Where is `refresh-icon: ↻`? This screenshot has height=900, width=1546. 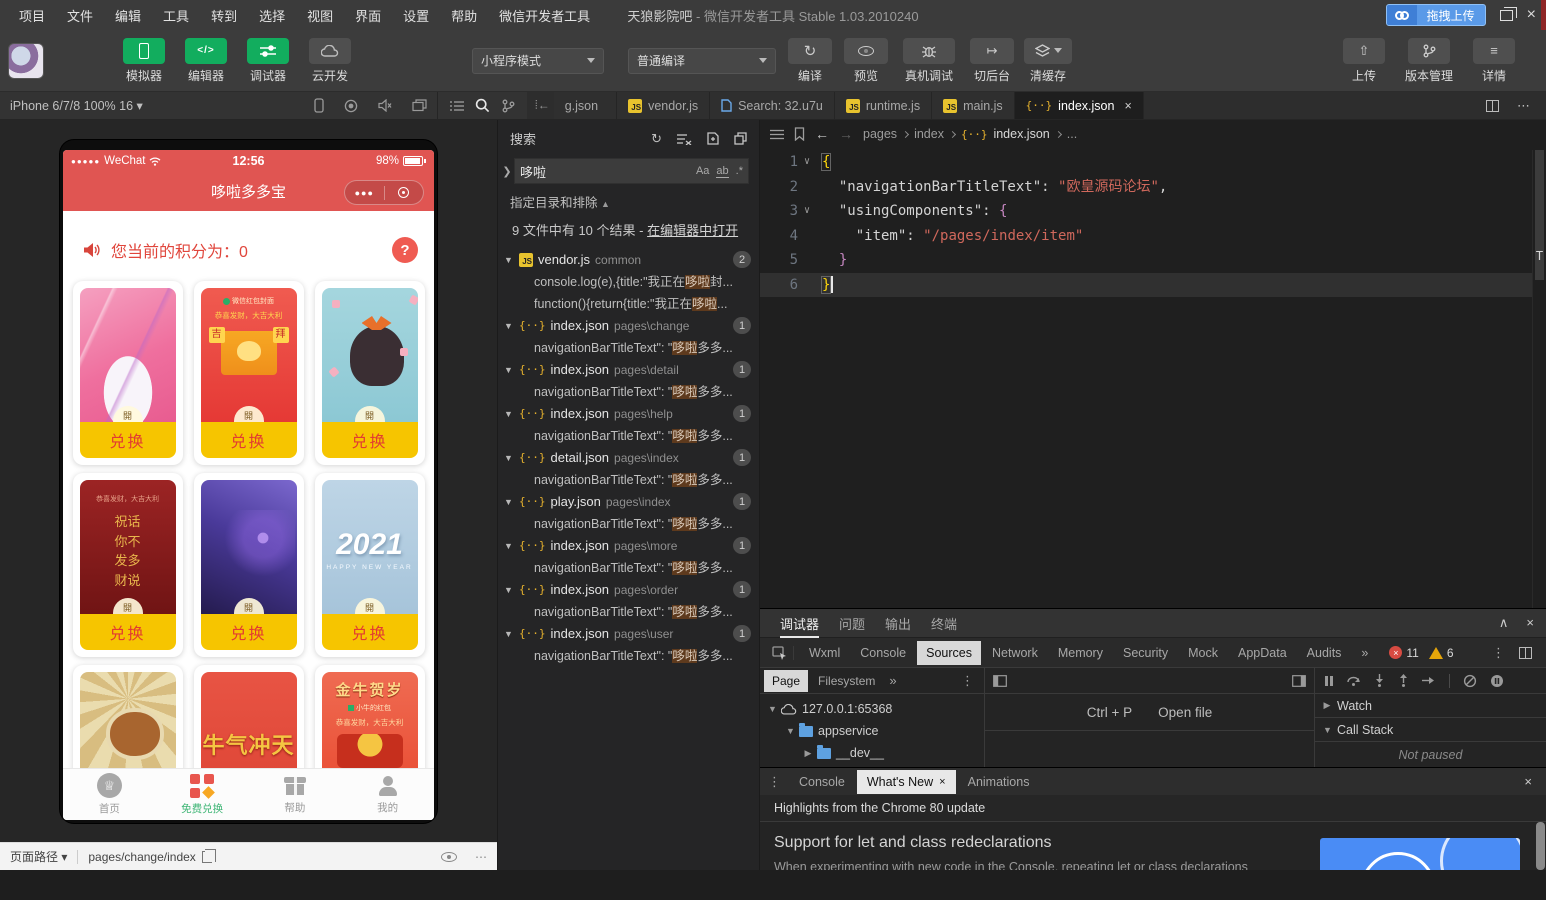 refresh-icon: ↻ is located at coordinates (656, 139).